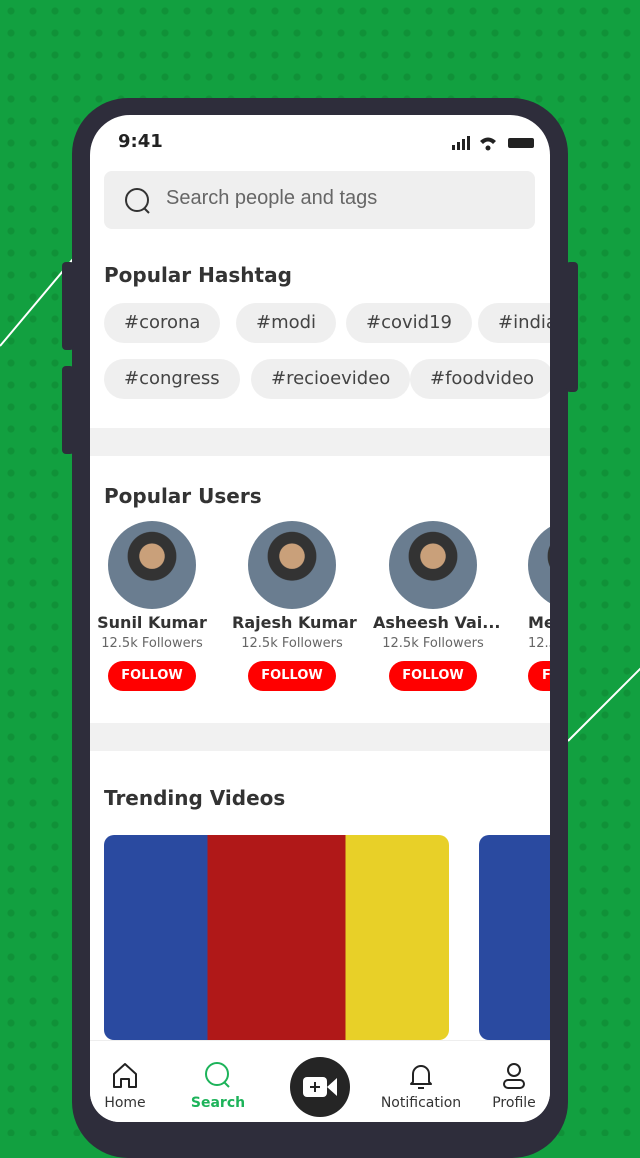 The height and width of the screenshot is (1158, 640). What do you see at coordinates (218, 1103) in the screenshot?
I see `nav-label: Search` at bounding box center [218, 1103].